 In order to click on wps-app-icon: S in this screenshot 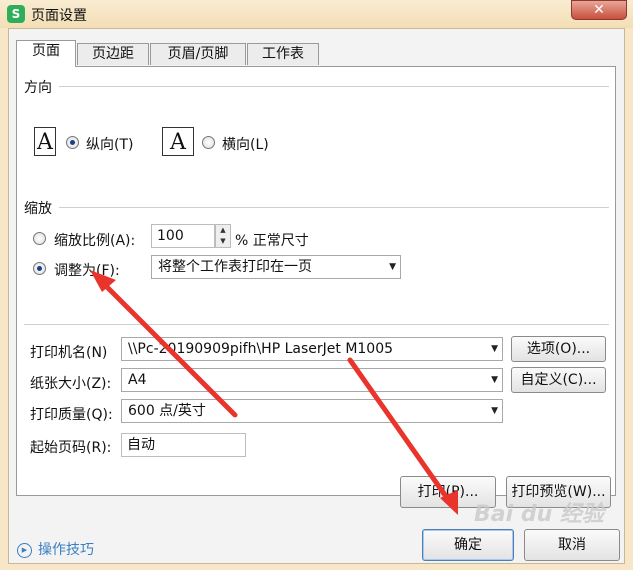, I will do `click(16, 14)`.